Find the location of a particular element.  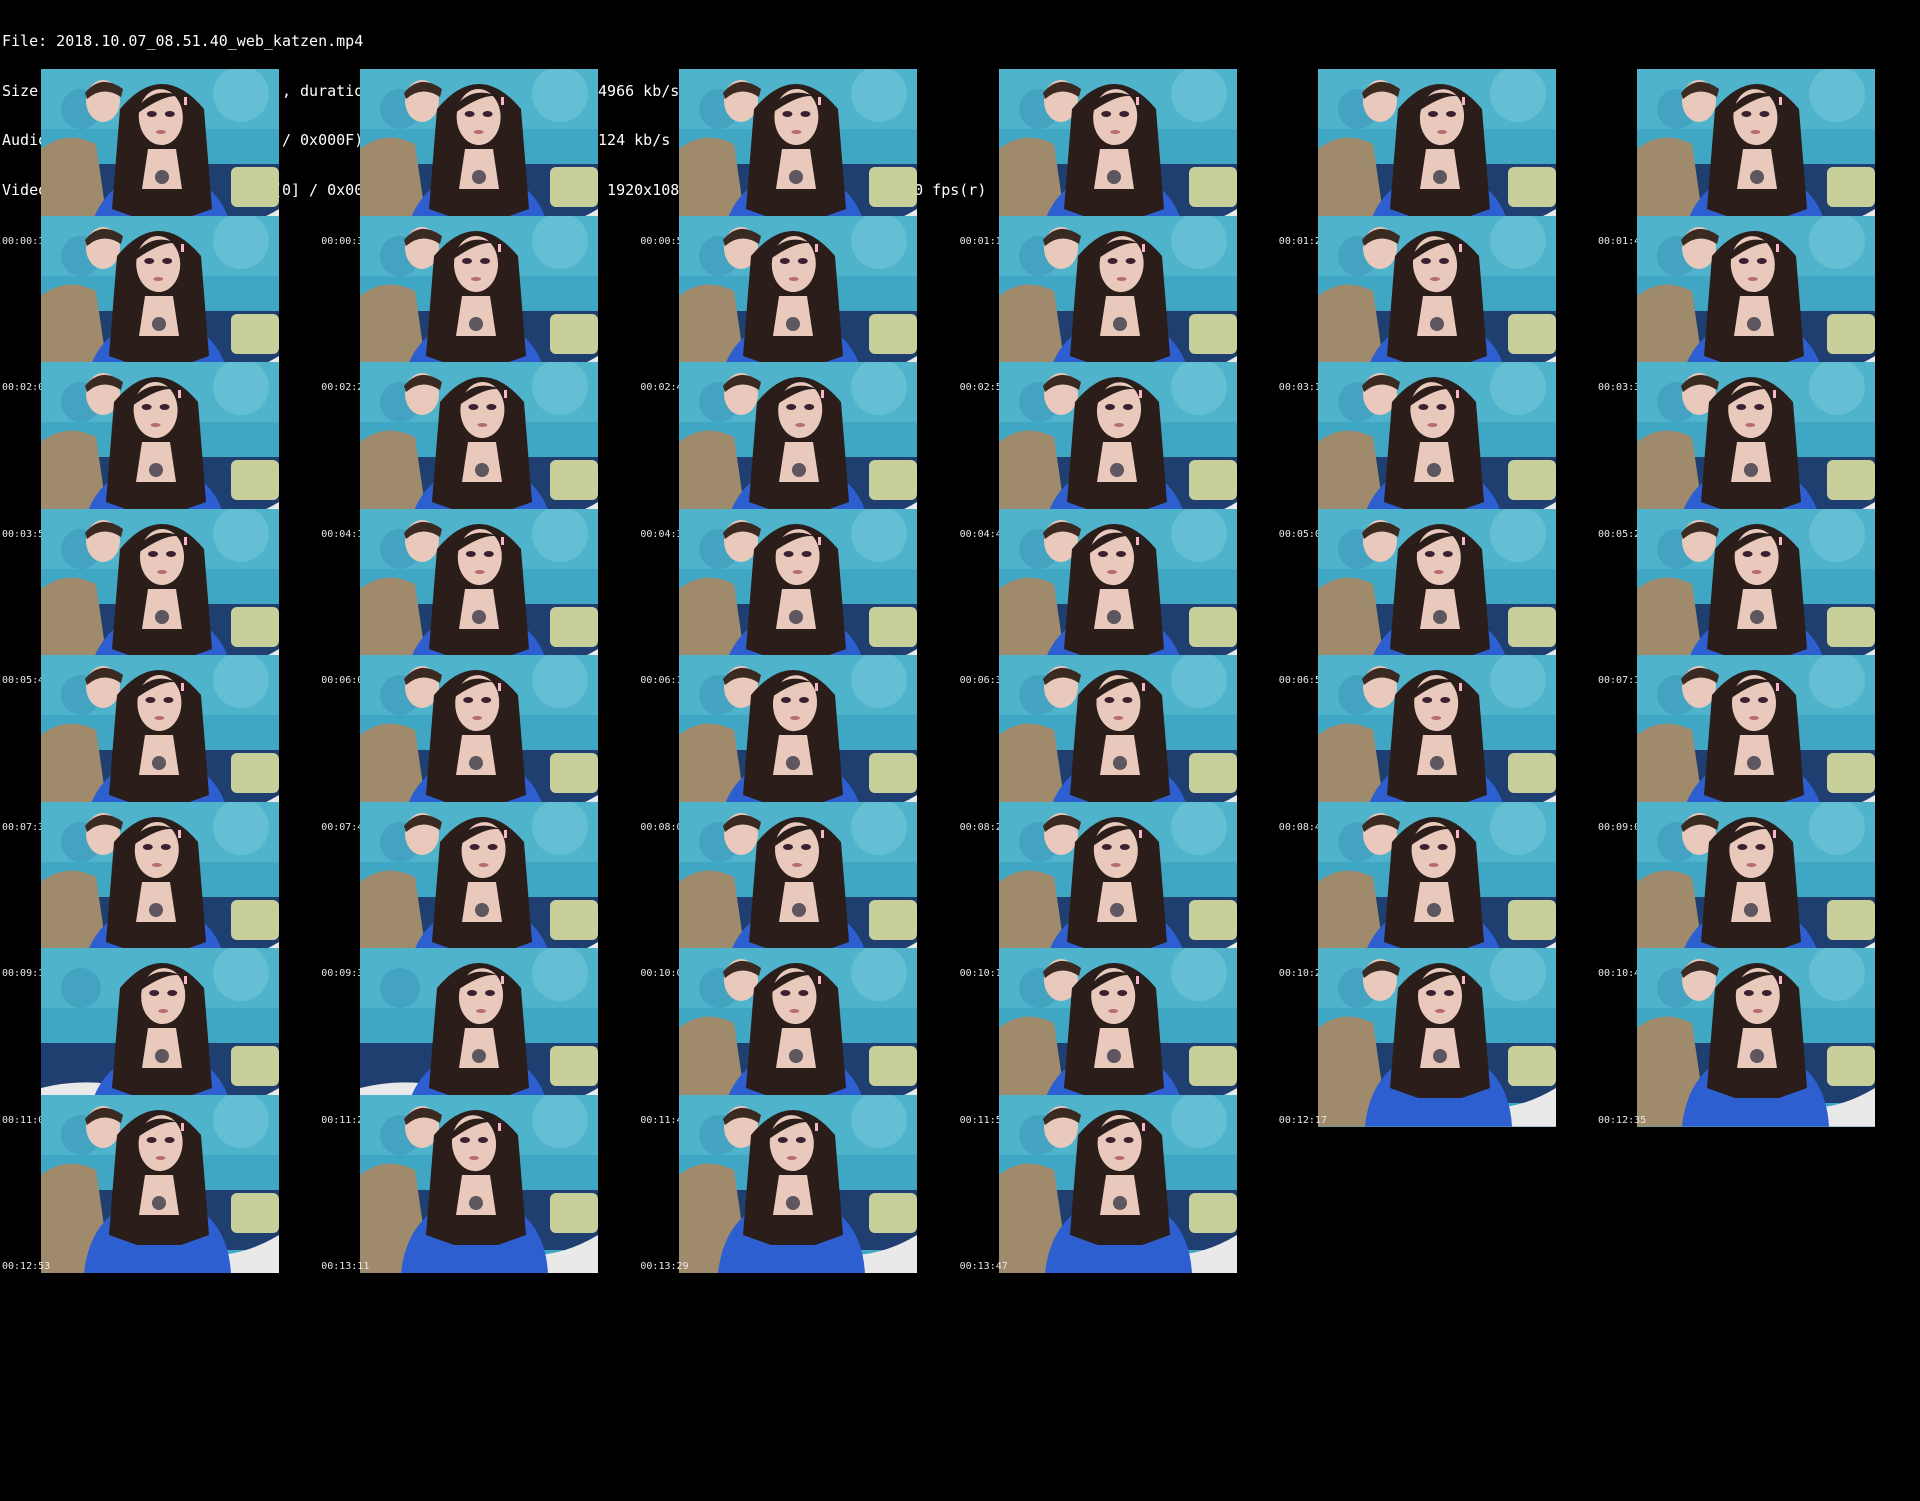

frame-cell: 00:12:17 is located at coordinates (1436, 1037).